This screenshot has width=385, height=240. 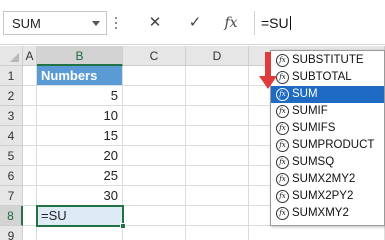 I want to click on cell-d2, so click(x=217, y=96).